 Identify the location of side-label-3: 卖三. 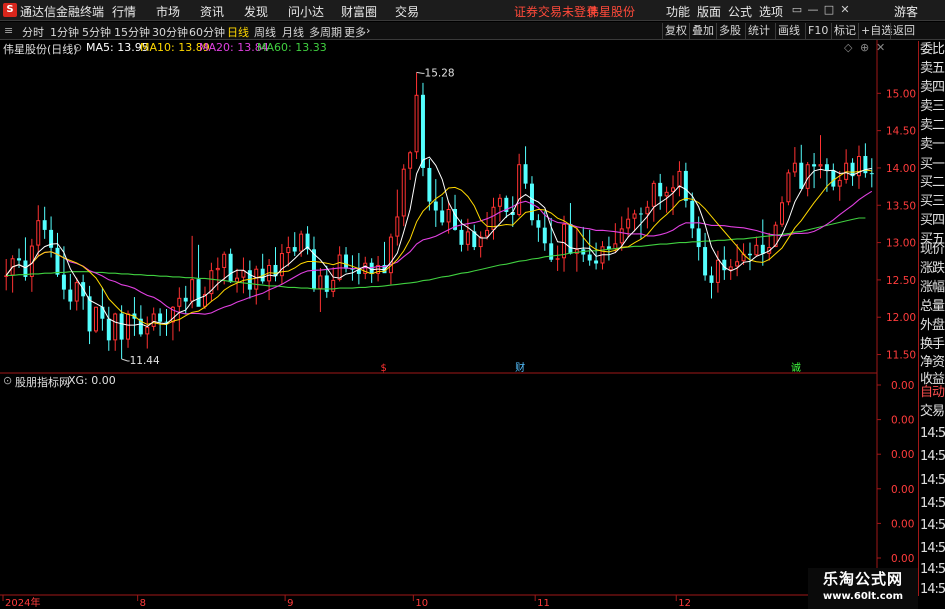
(932, 106).